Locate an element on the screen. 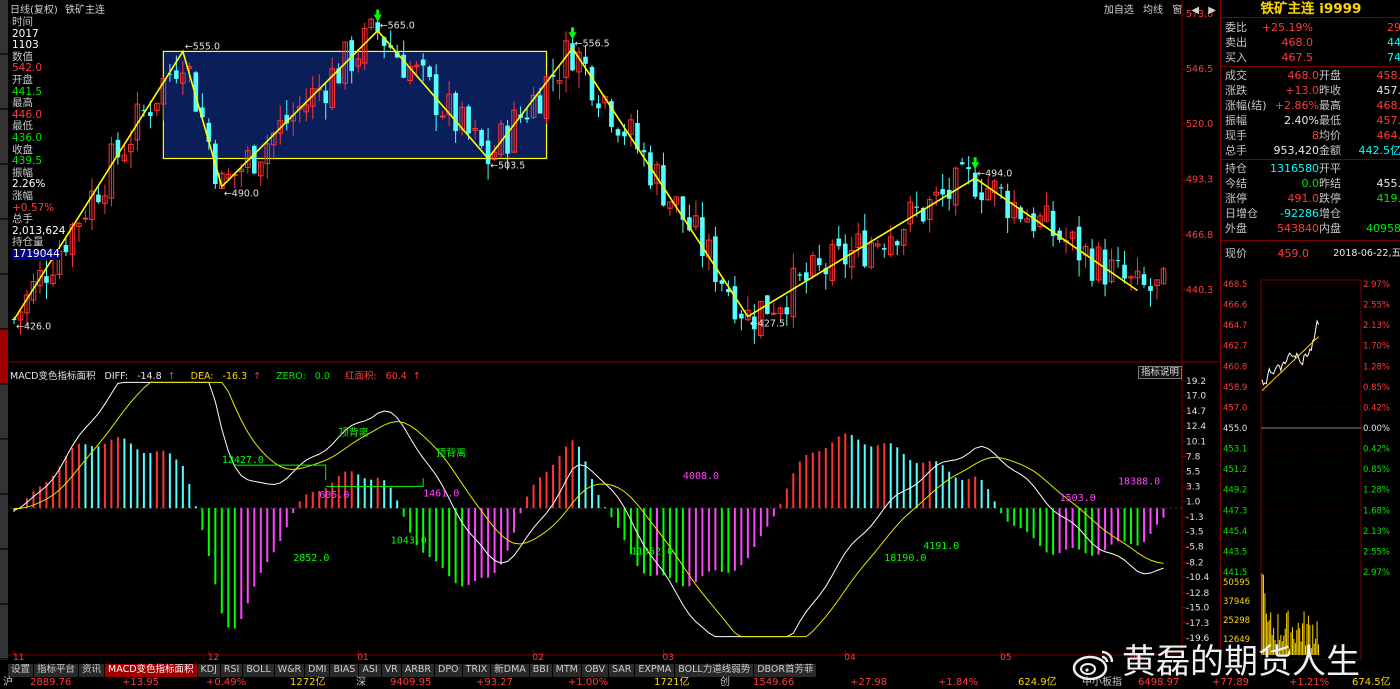  moving-average-button: 均线 is located at coordinates (1153, 10).